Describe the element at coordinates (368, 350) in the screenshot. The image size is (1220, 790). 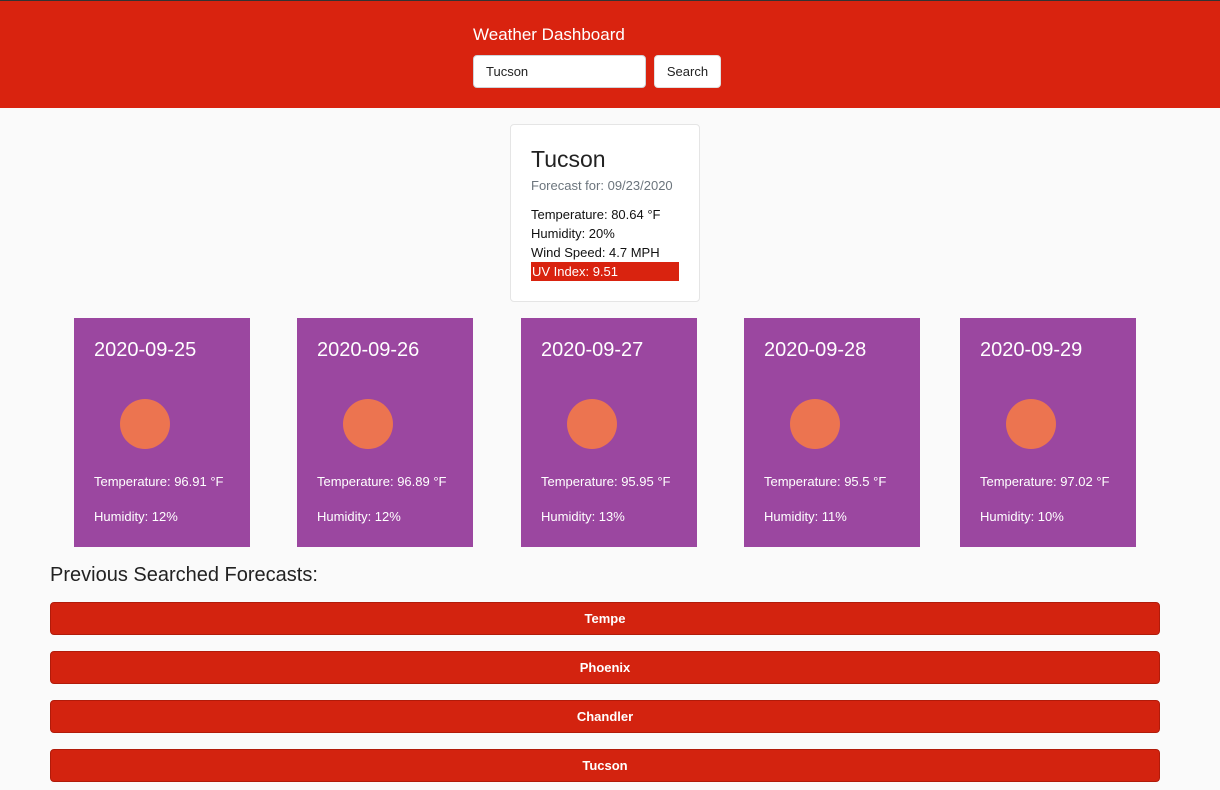
I see `forecast-card-date: 2020-09-26` at that location.